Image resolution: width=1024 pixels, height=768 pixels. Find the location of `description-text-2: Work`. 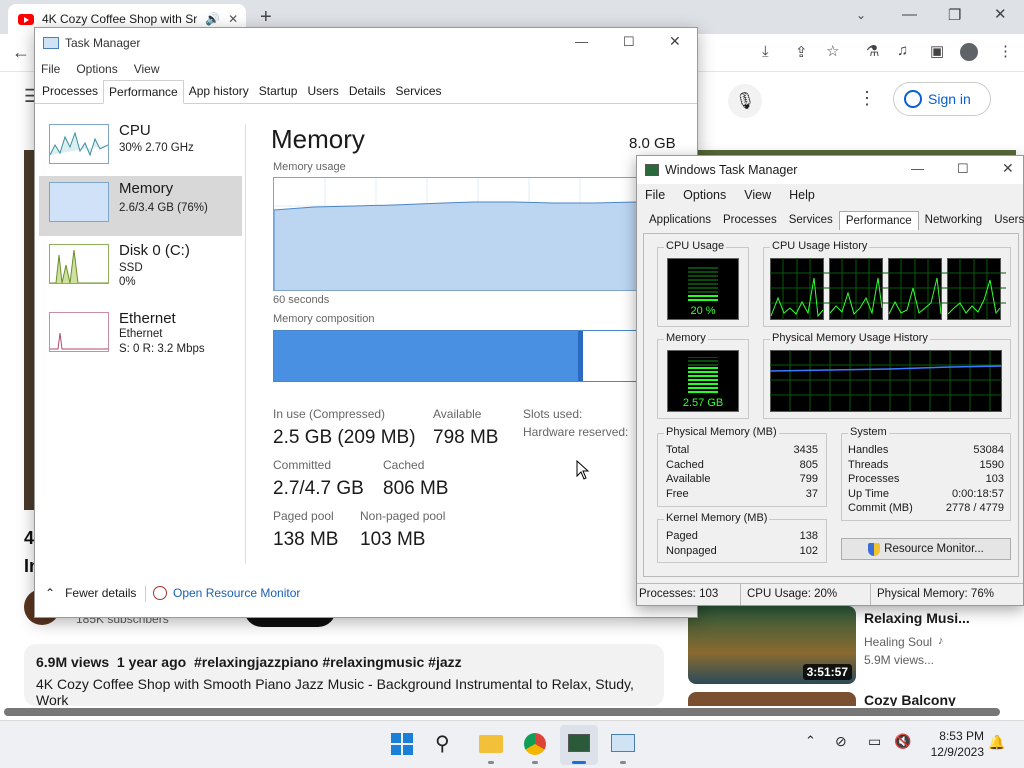

description-text-2: Work is located at coordinates (52, 699).